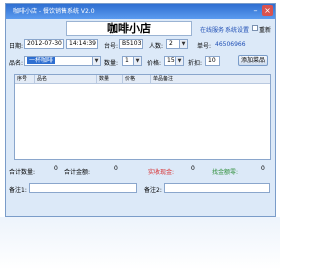  I want to click on add-item-button: 添加菜品, so click(253, 60).